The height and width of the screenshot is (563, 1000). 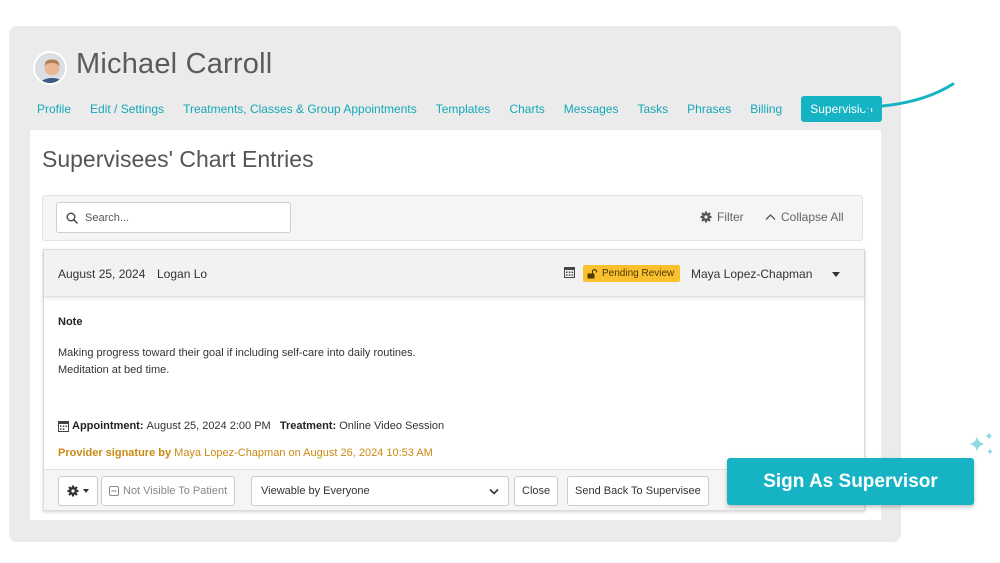 What do you see at coordinates (50, 68) in the screenshot?
I see `patient-avatar` at bounding box center [50, 68].